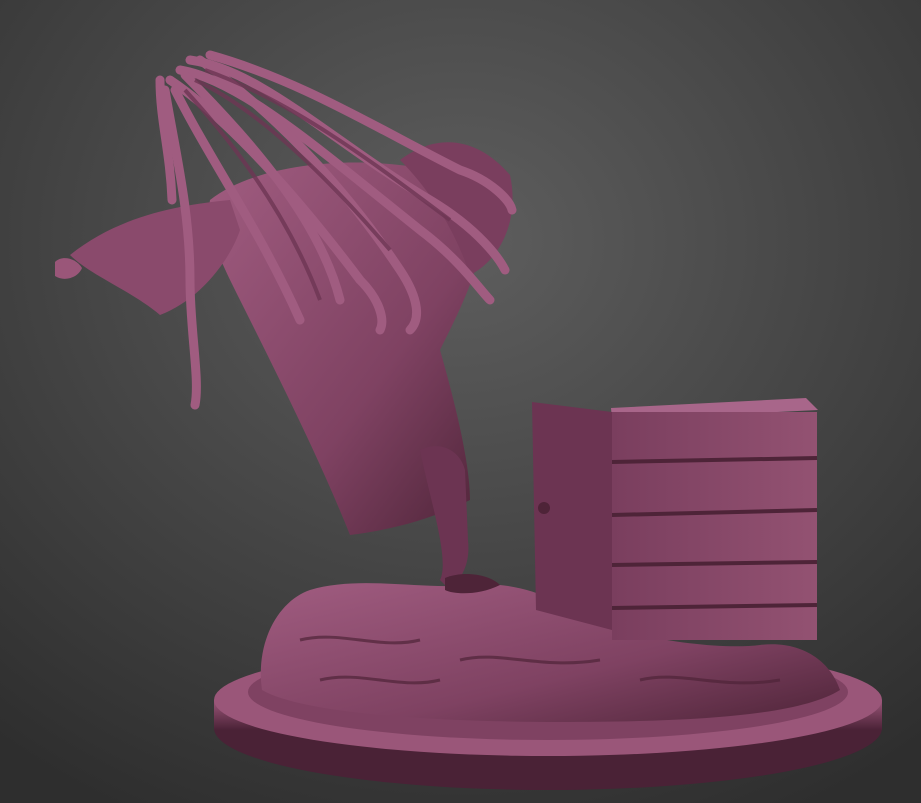 The height and width of the screenshot is (803, 921). Describe the element at coordinates (675, 519) in the screenshot. I see `wooden-chest` at that location.